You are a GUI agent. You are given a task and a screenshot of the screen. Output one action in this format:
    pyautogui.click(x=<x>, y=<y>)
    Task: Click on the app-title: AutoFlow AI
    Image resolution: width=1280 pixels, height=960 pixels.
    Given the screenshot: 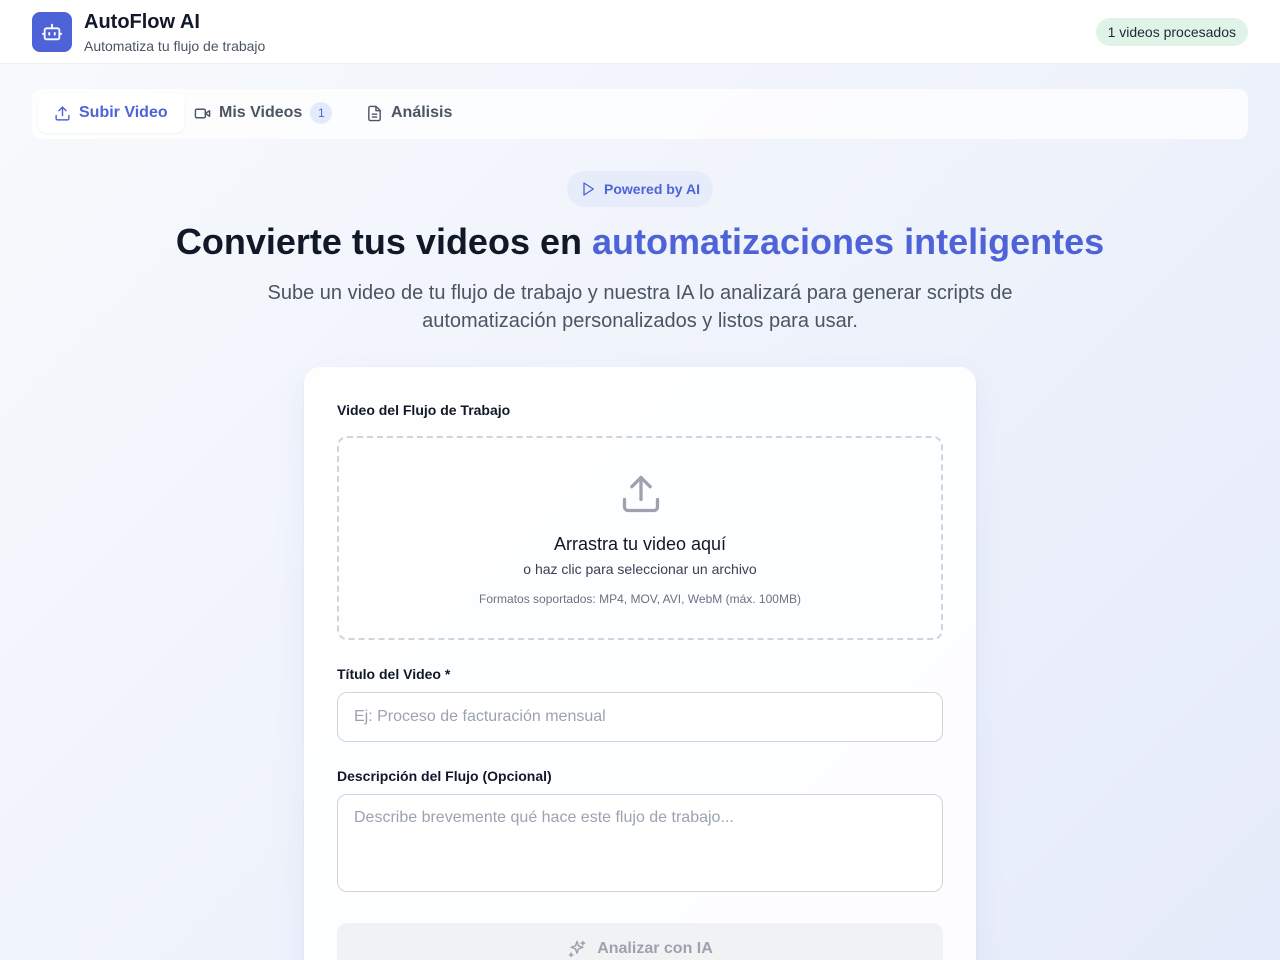 What is the action you would take?
    pyautogui.click(x=142, y=22)
    